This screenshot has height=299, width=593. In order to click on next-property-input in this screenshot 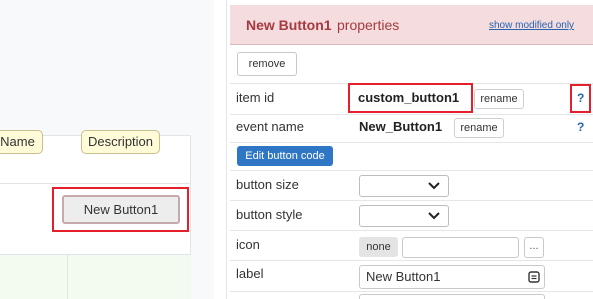, I will do `click(452, 296)`.